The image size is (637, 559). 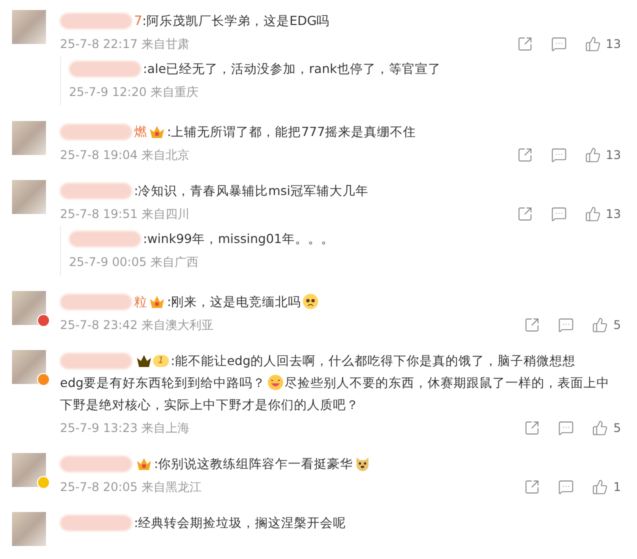 What do you see at coordinates (125, 44) in the screenshot?
I see `comment-meta: 25-7-8 22:17 来自甘肃` at bounding box center [125, 44].